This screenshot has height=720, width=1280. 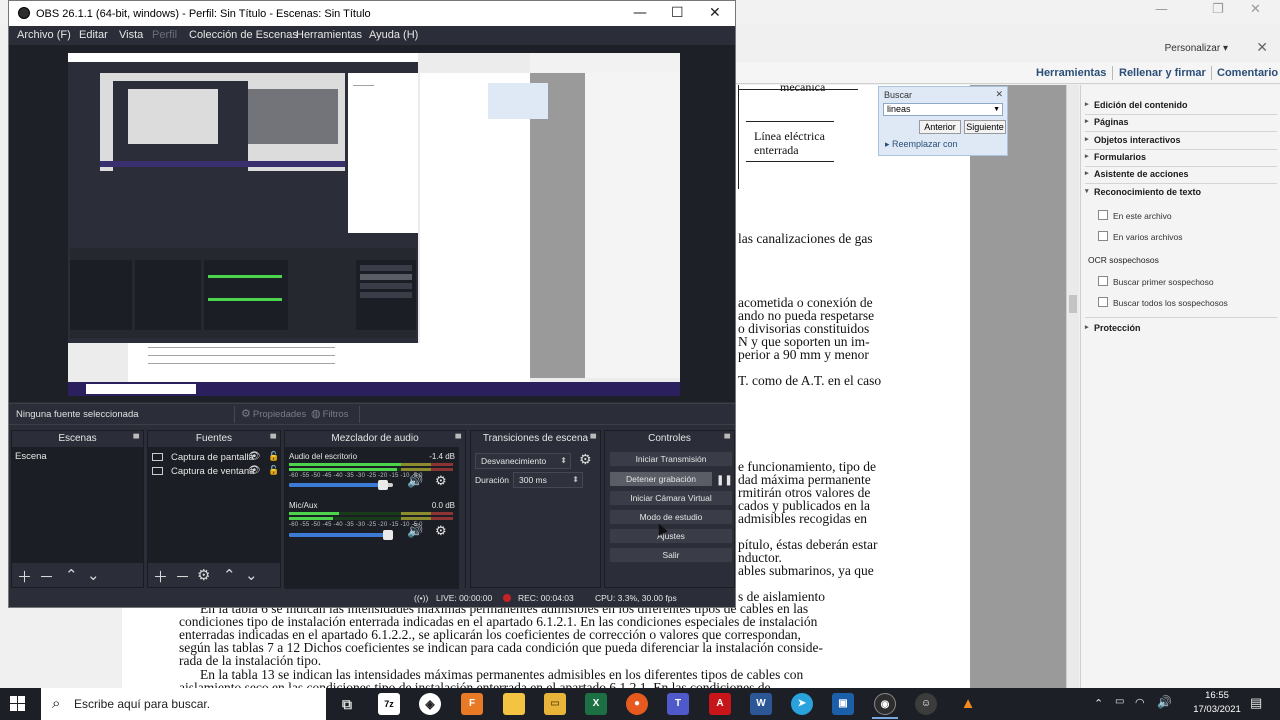 I want to click on maximize-icon: ❐, so click(x=1218, y=9).